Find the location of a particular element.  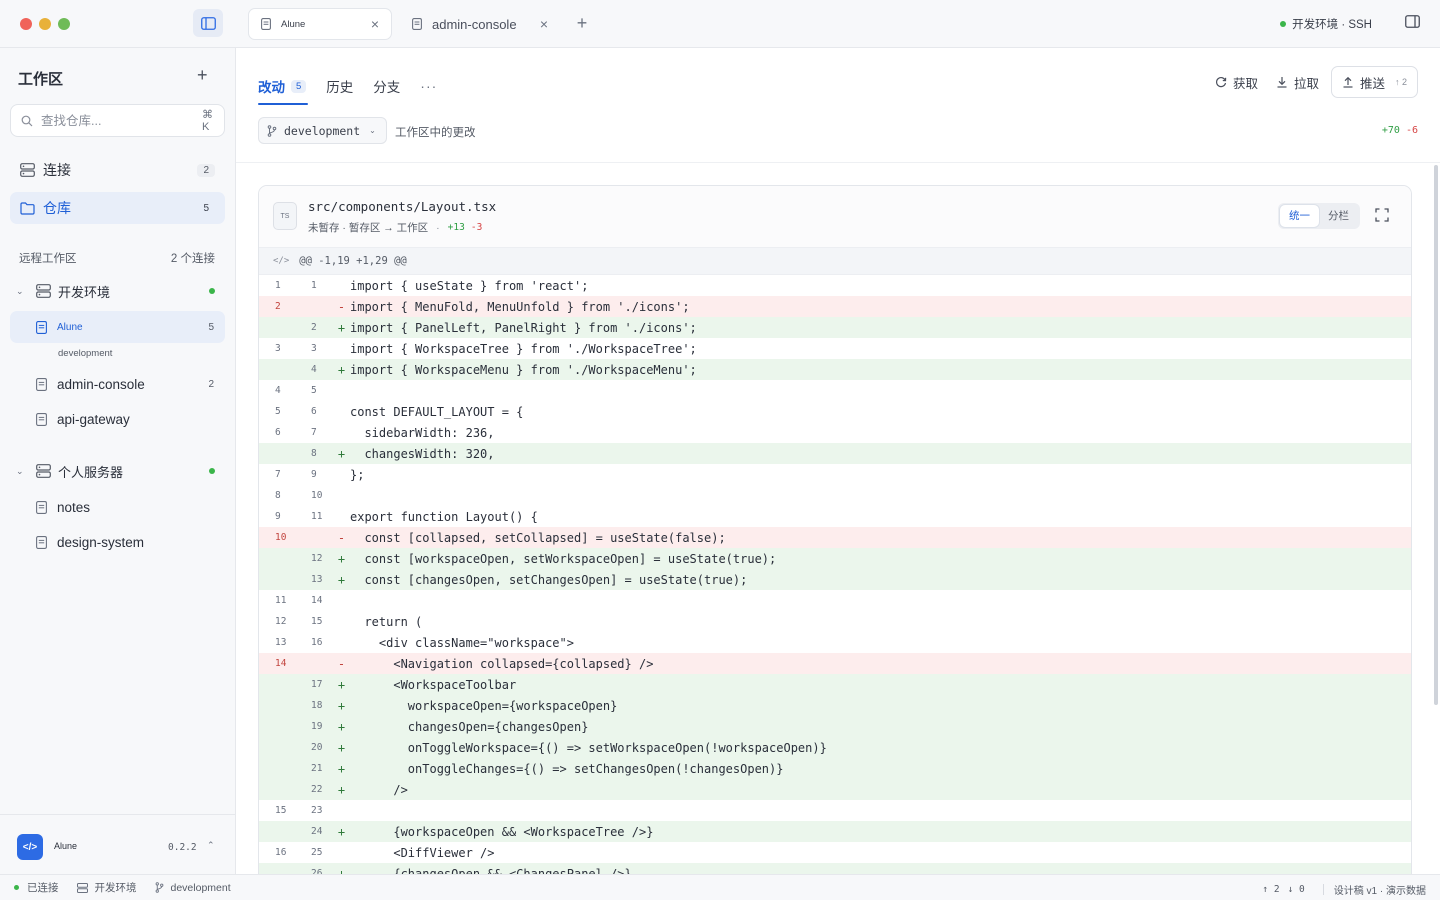

hunk-range: @@ -1,19 +1,29 @@ is located at coordinates (353, 261).